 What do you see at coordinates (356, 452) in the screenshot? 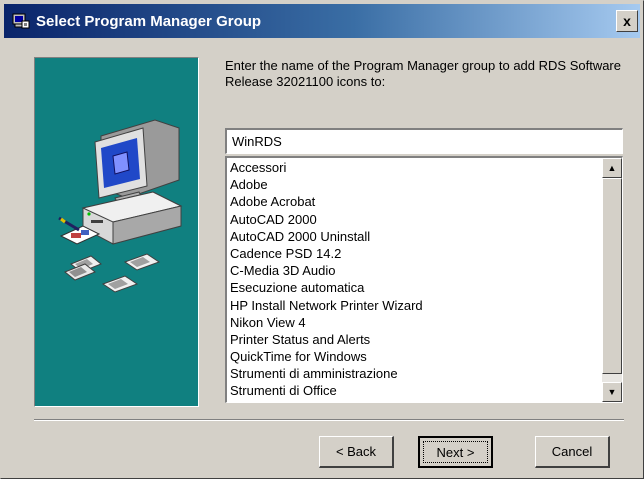
I see `back-button: < Back` at bounding box center [356, 452].